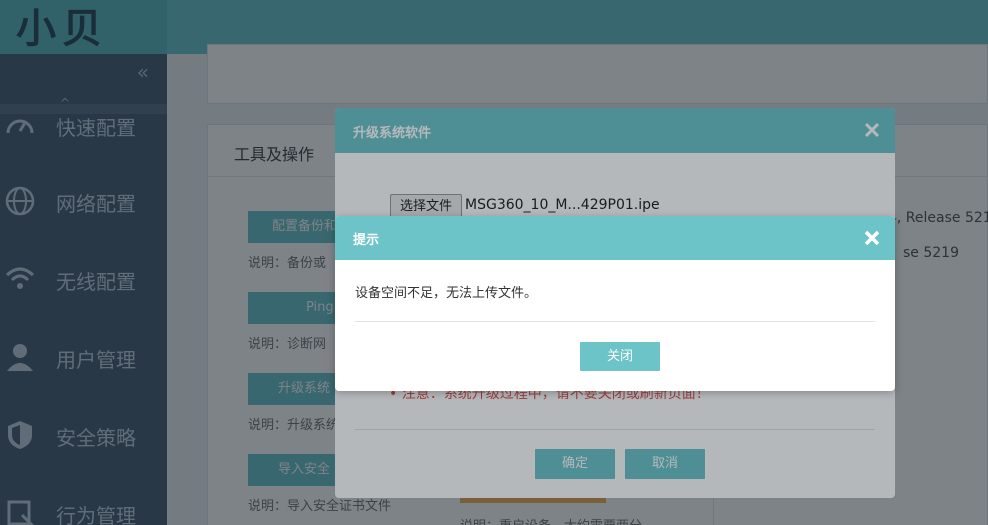 The width and height of the screenshot is (988, 525). Describe the element at coordinates (620, 356) in the screenshot. I see `close-button: 关闭` at that location.